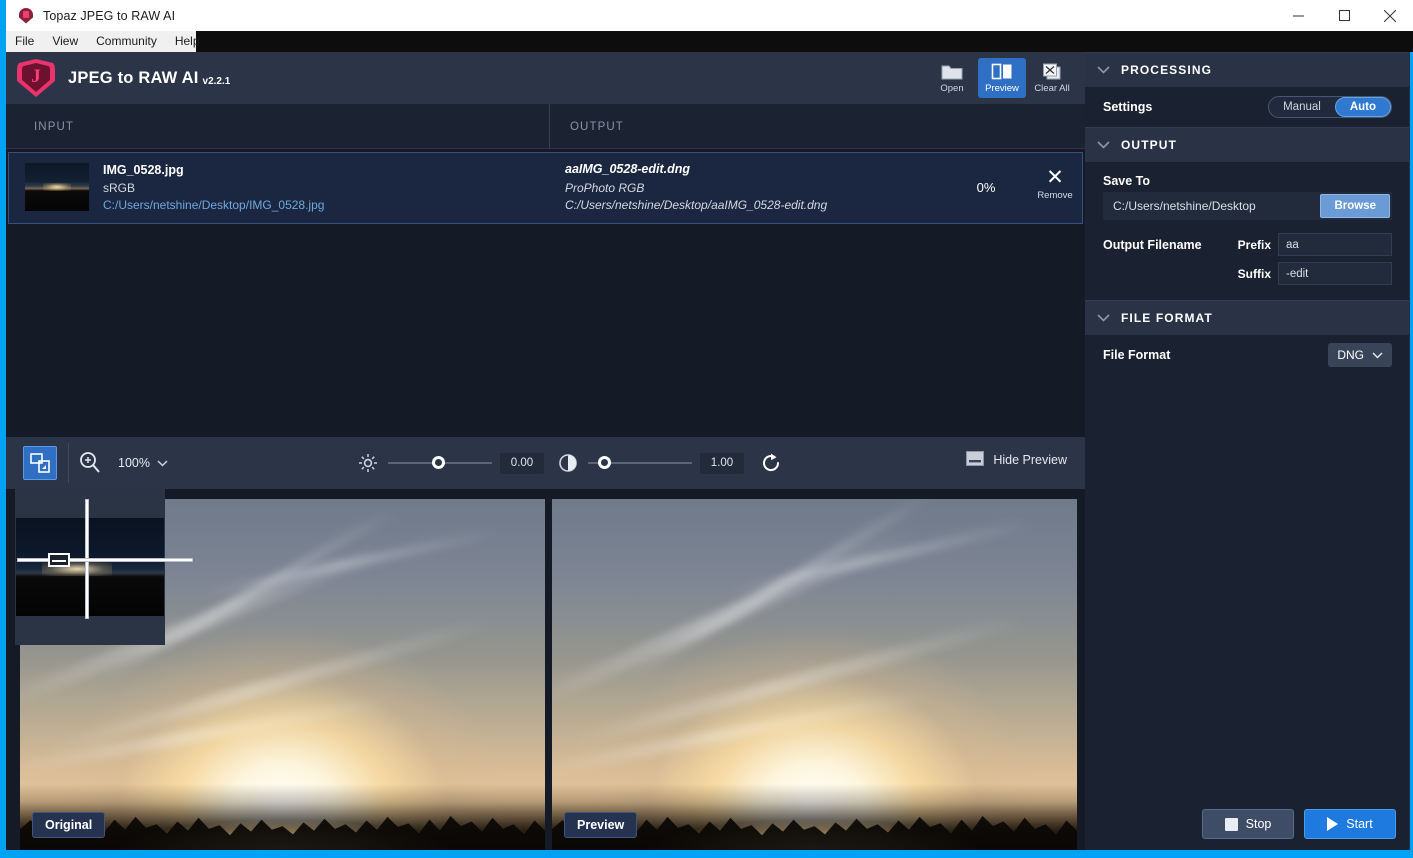  What do you see at coordinates (597, 127) in the screenshot?
I see `column-header-output: OUTPUT` at bounding box center [597, 127].